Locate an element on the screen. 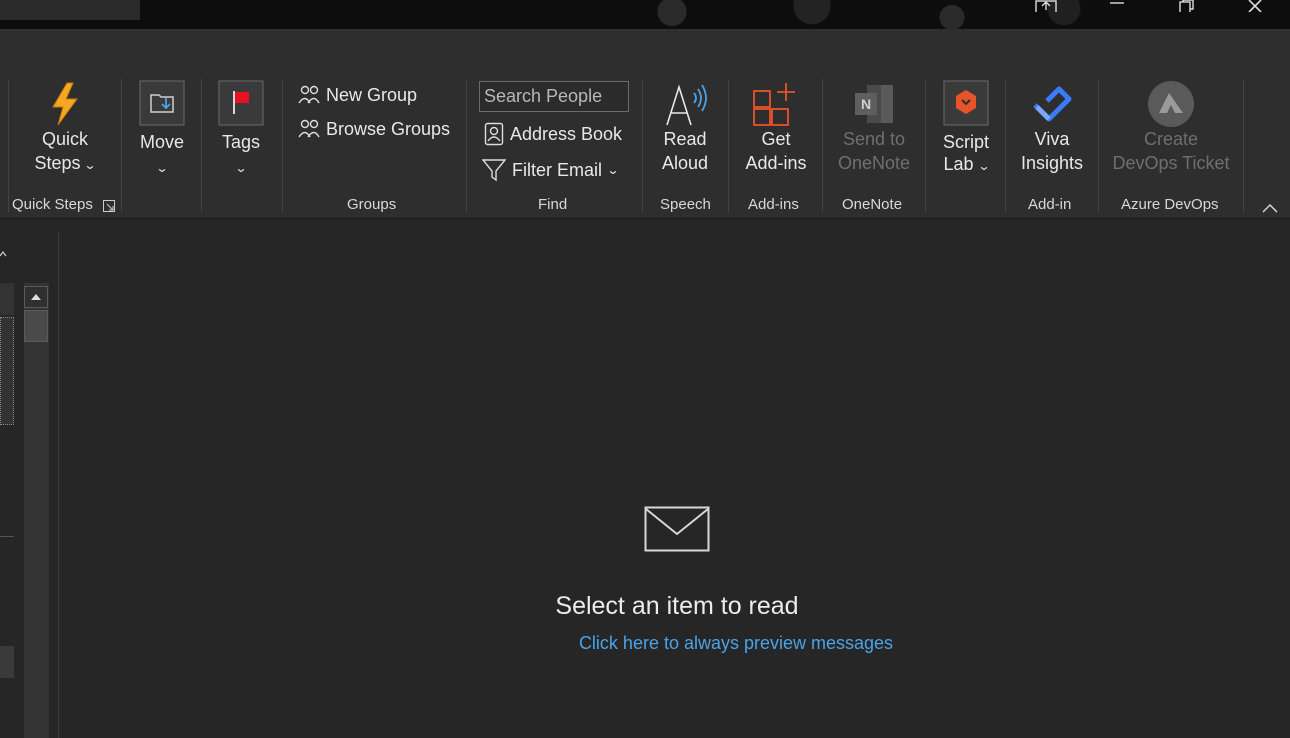 Image resolution: width=1290 pixels, height=738 pixels. browse-groups-button: Browse Groups is located at coordinates (374, 129).